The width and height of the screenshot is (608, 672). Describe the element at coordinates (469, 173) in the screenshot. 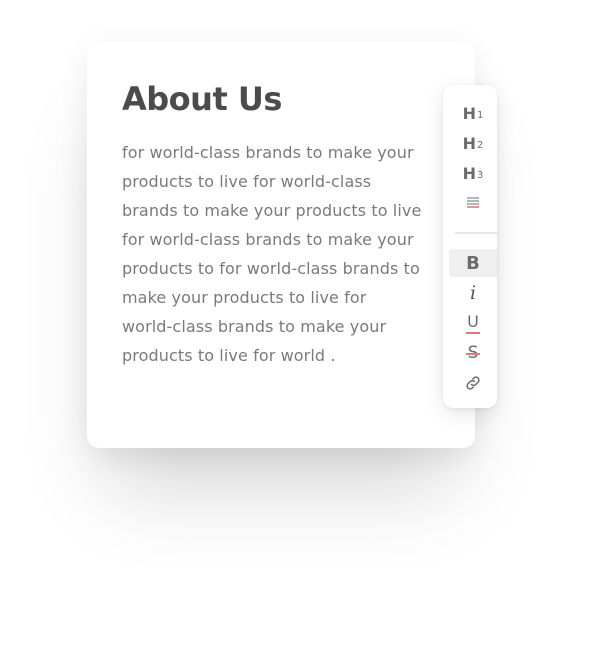

I see `heading-3-main: H` at that location.